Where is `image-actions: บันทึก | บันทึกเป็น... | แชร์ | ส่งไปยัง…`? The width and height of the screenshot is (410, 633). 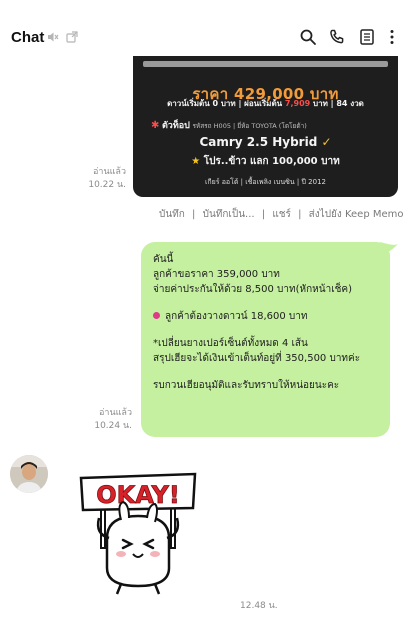
image-actions: บันทึก | บันทึกเป็น... | แชร์ | ส่งไปยัง… is located at coordinates (283, 214).